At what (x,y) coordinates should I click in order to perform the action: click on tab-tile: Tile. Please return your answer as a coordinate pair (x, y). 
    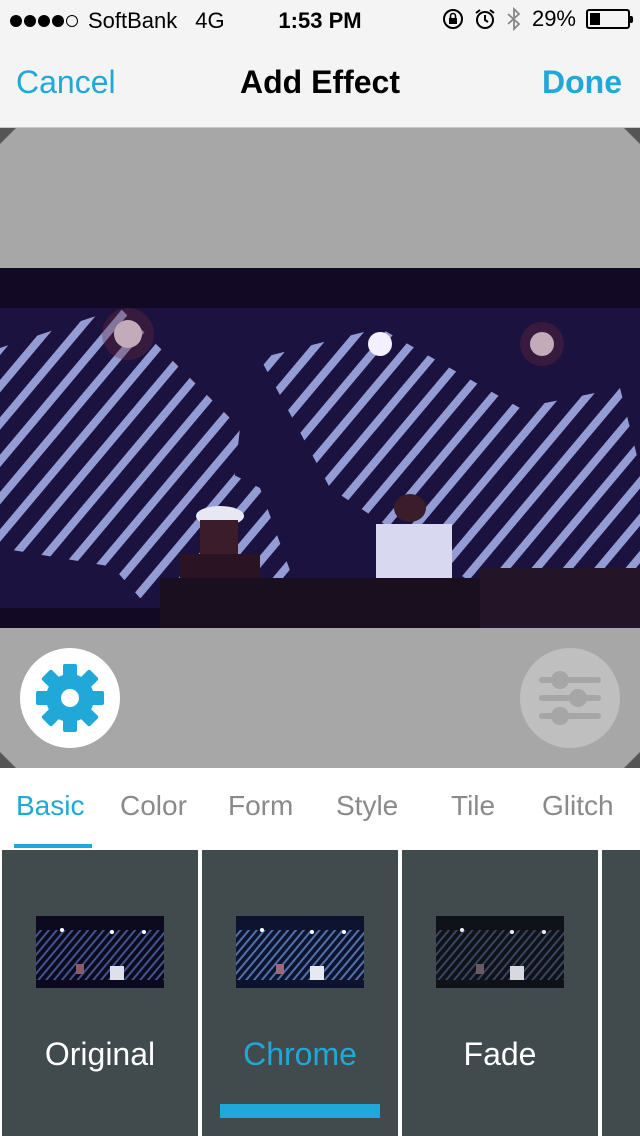
    Looking at the image, I should click on (473, 806).